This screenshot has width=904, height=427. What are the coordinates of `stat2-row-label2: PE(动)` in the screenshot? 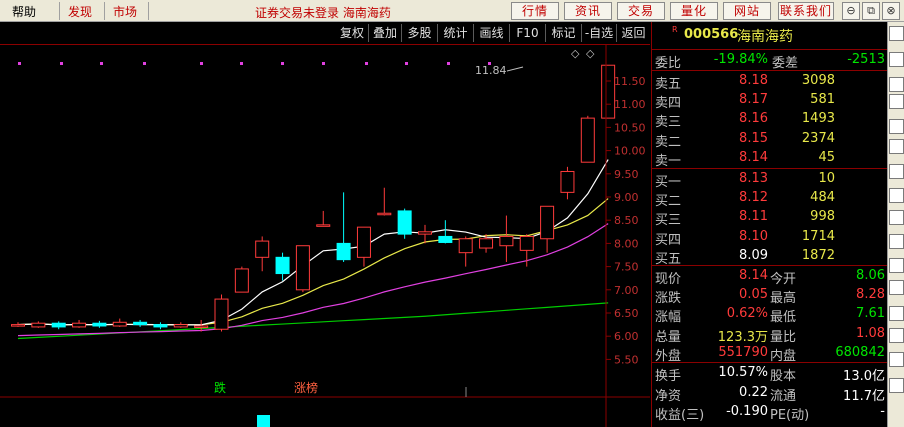 It's located at (790, 415).